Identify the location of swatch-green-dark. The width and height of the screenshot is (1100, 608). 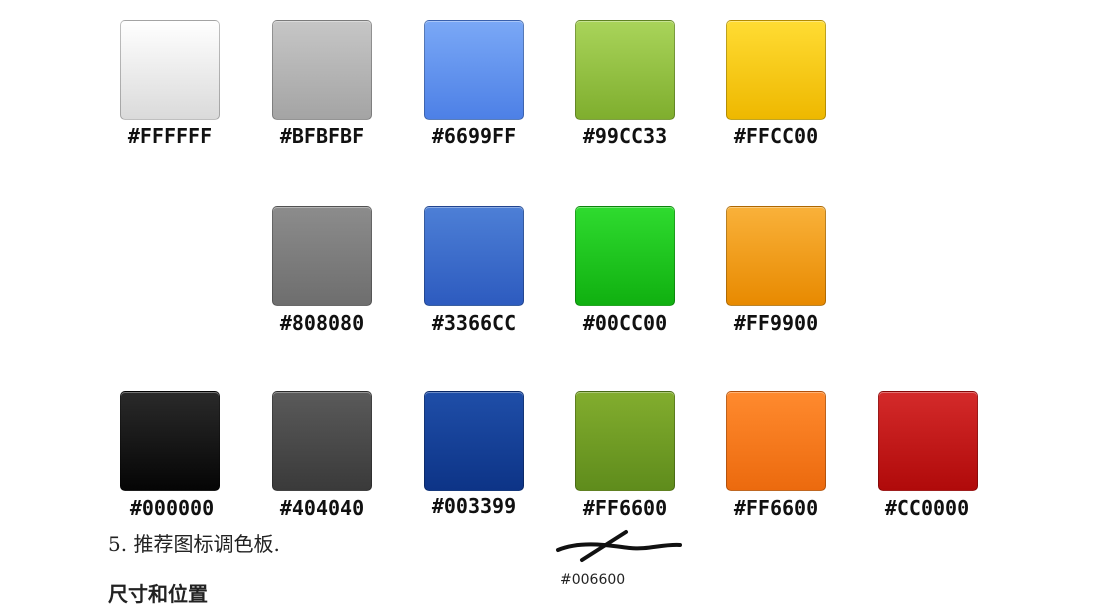
(625, 441).